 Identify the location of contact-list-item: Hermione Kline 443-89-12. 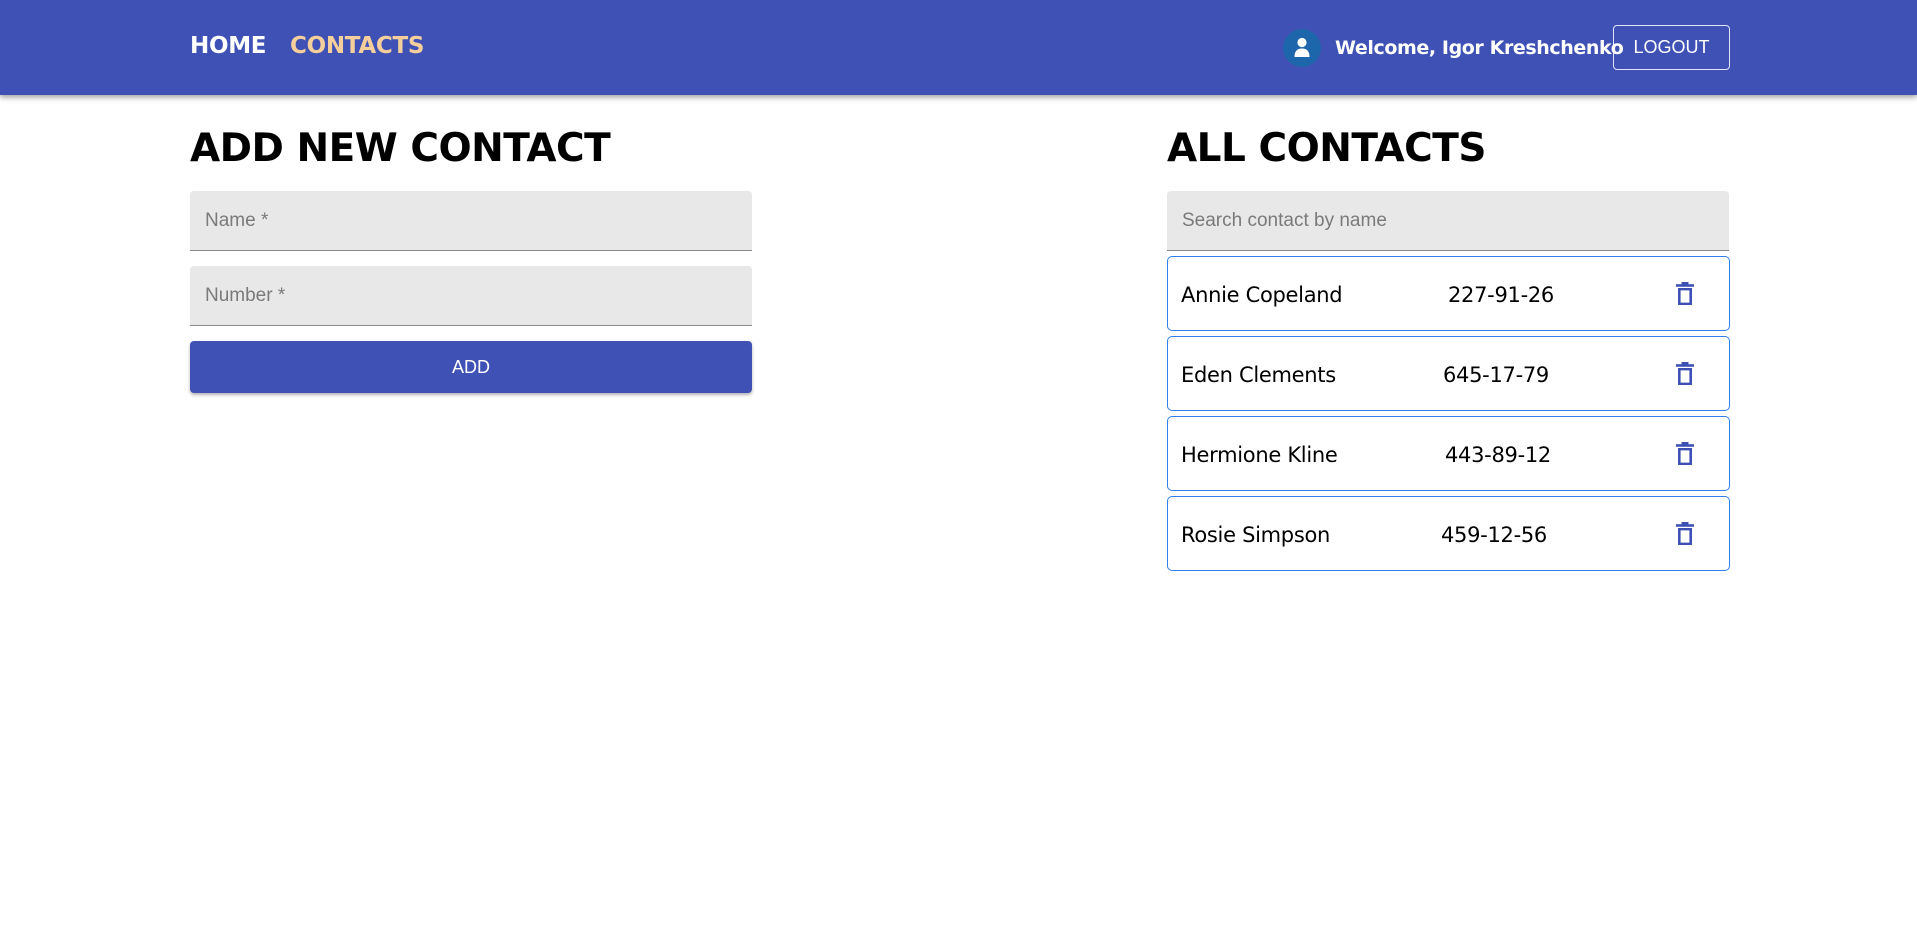
(1448, 453).